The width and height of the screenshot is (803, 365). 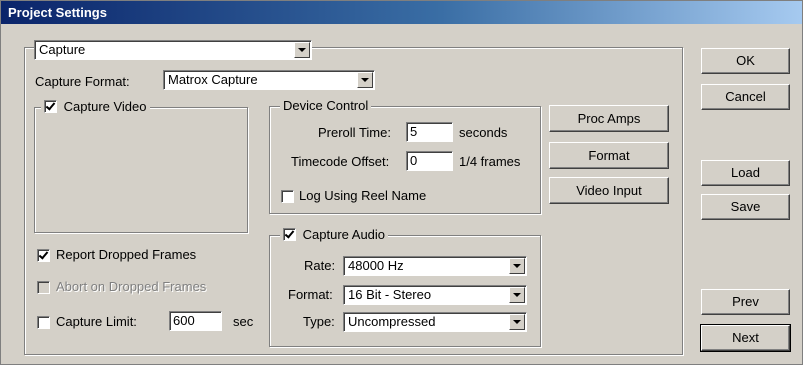 I want to click on rate-label: Rate:, so click(x=320, y=265).